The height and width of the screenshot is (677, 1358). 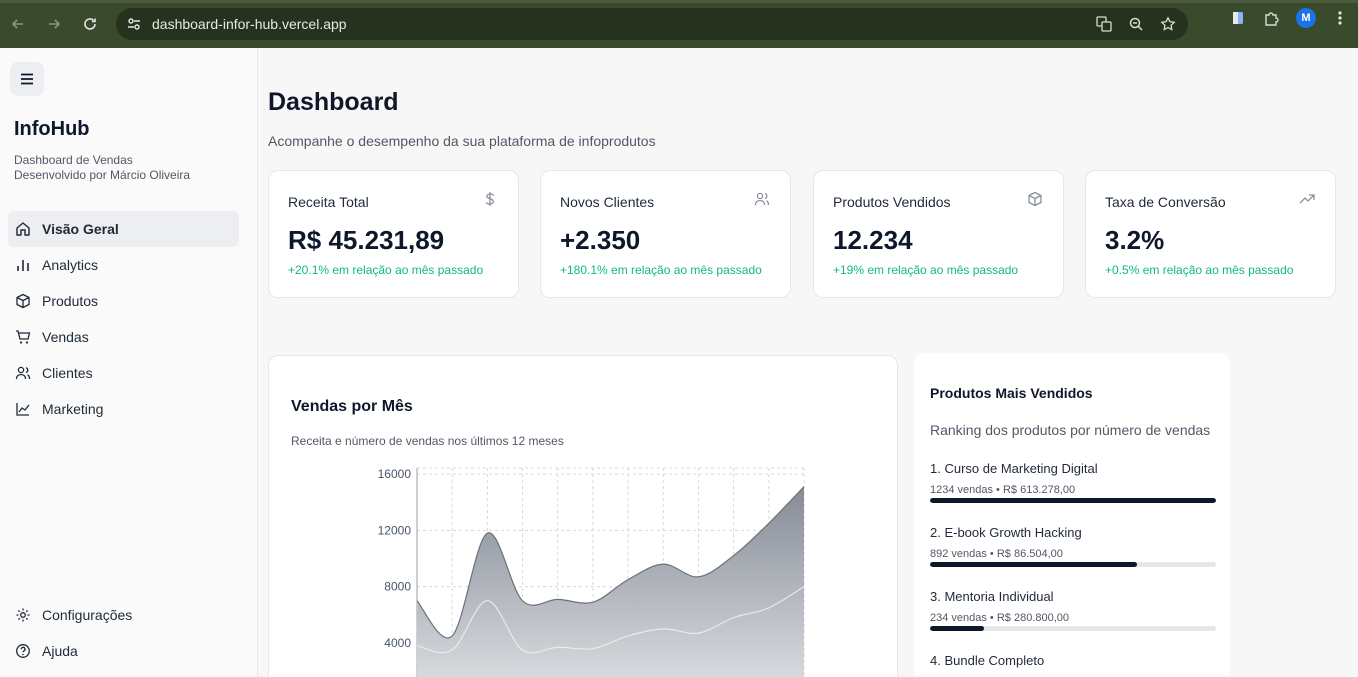 I want to click on menu-toggle-button, so click(x=27, y=79).